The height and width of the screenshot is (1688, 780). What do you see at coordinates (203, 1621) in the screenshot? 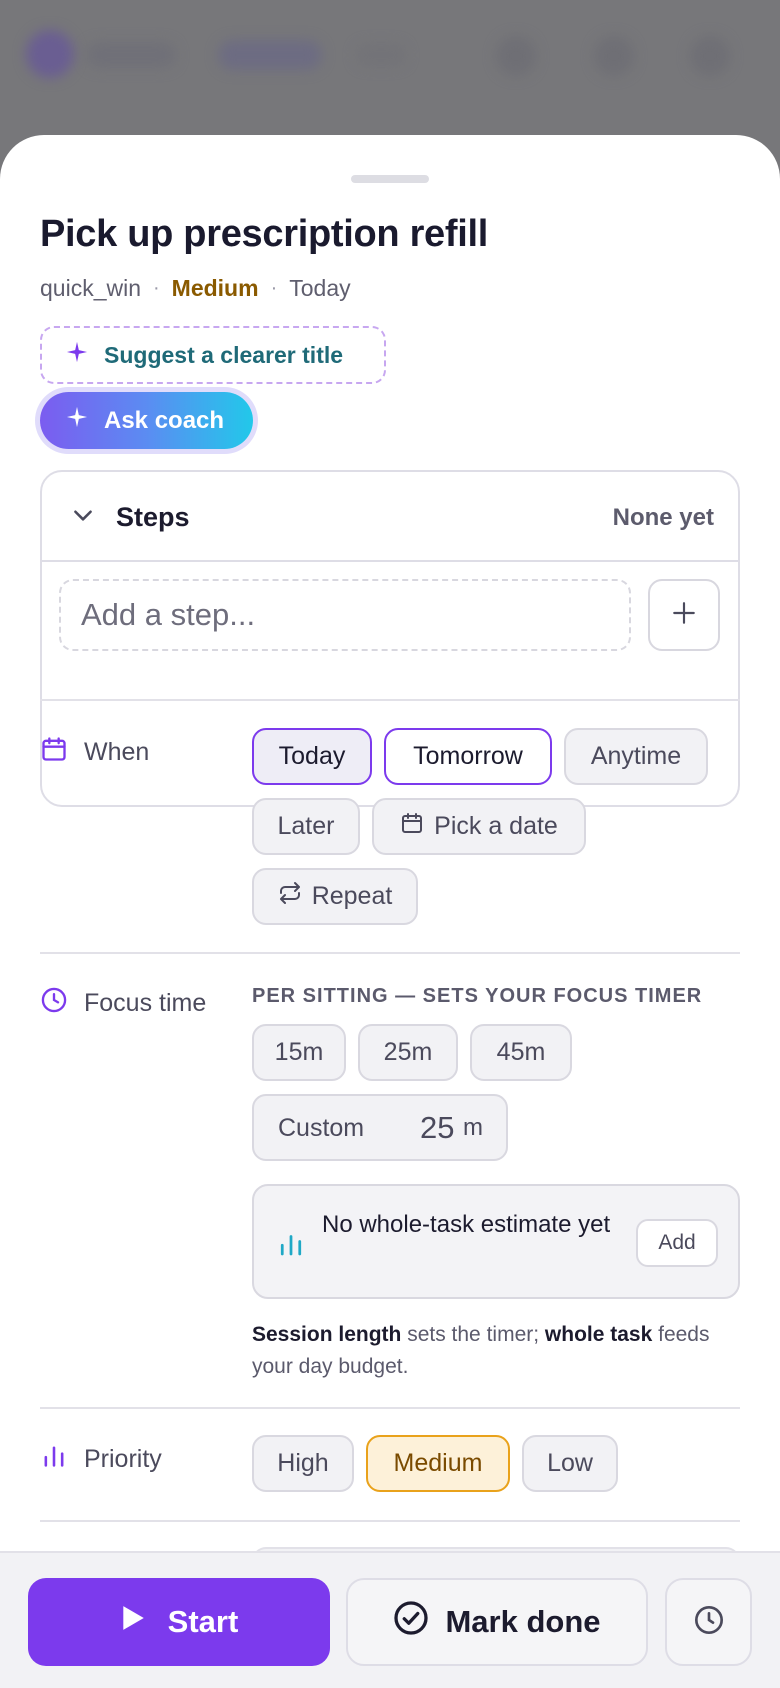
I see `start-label: Start` at bounding box center [203, 1621].